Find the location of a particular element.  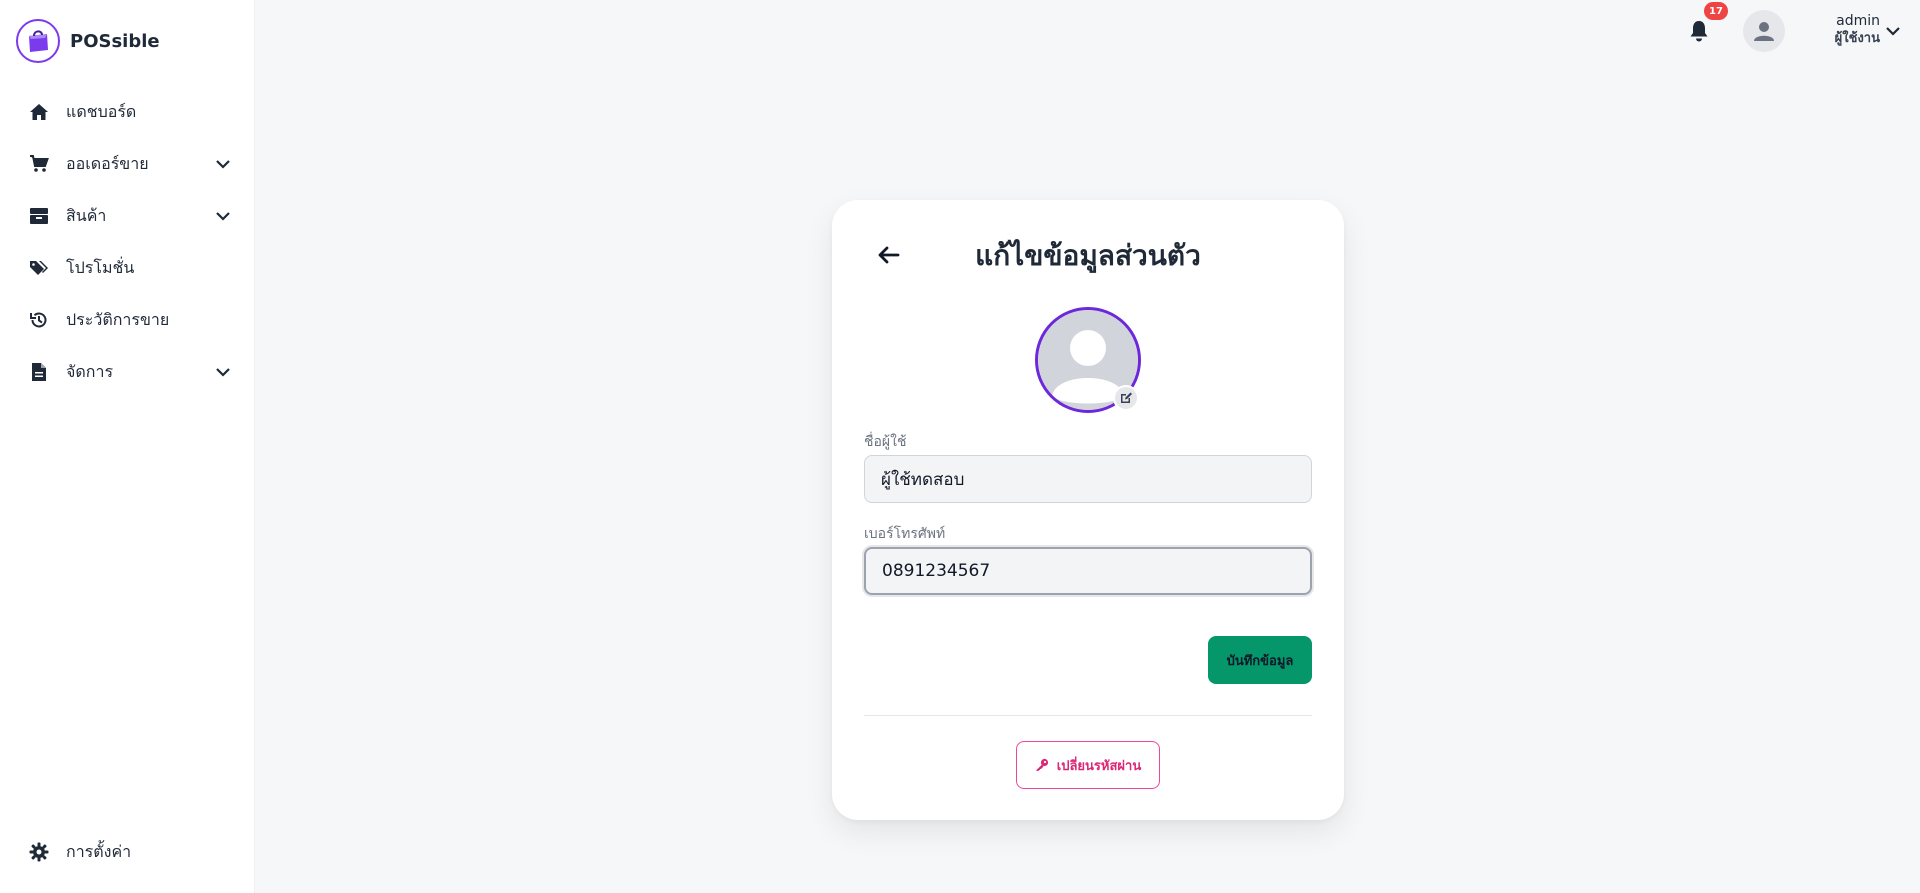

user-name: admin is located at coordinates (1858, 21).